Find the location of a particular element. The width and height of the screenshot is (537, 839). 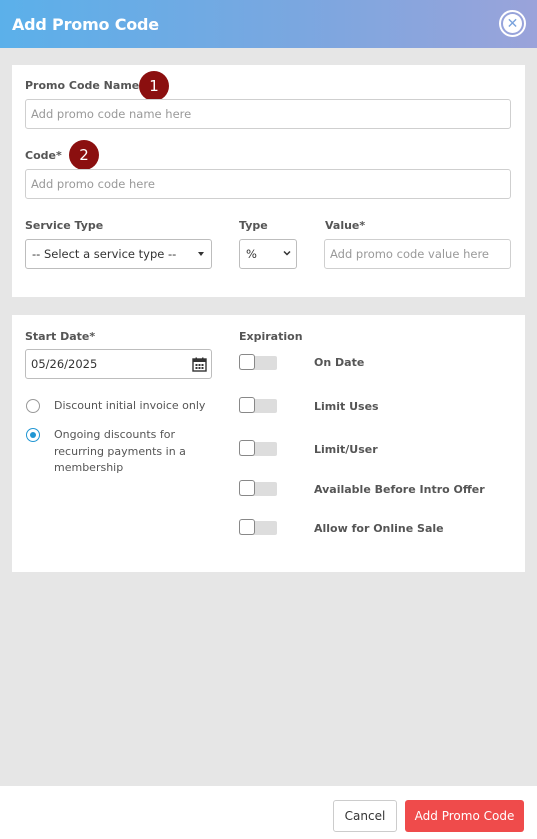

start-date-input: 05/26/2025 is located at coordinates (118, 364).